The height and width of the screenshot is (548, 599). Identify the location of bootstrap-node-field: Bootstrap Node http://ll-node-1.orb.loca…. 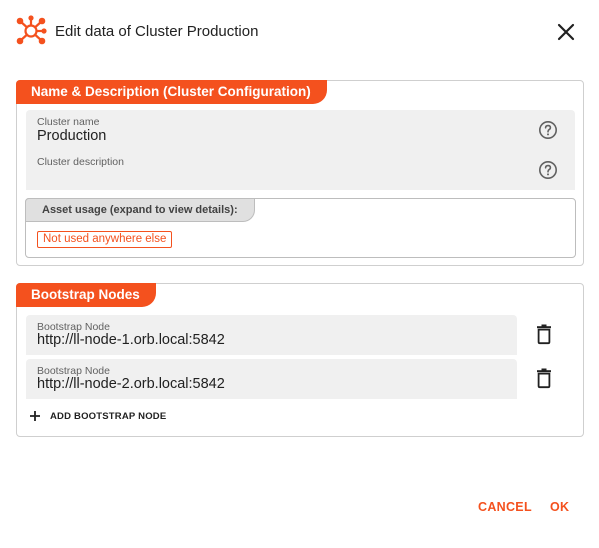
(271, 335).